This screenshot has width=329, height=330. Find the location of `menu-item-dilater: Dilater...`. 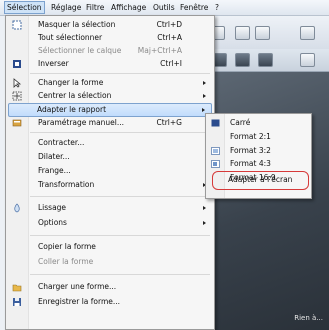

menu-item-dilater: Dilater... is located at coordinates (110, 157).